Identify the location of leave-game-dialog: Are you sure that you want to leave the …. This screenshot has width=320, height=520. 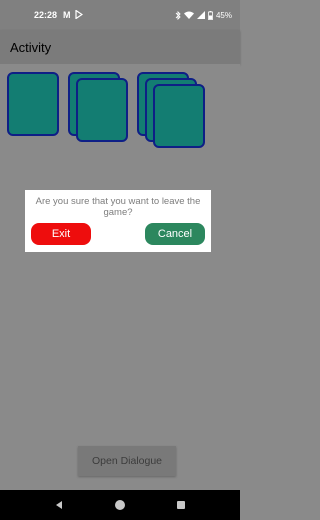
(118, 221).